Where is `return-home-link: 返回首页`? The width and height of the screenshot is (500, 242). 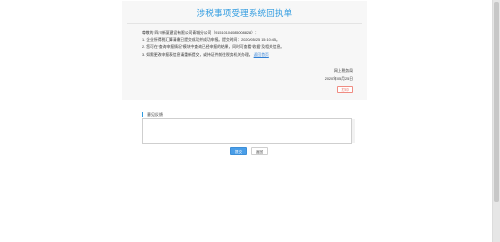 return-home-link: 返回首页 is located at coordinates (261, 55).